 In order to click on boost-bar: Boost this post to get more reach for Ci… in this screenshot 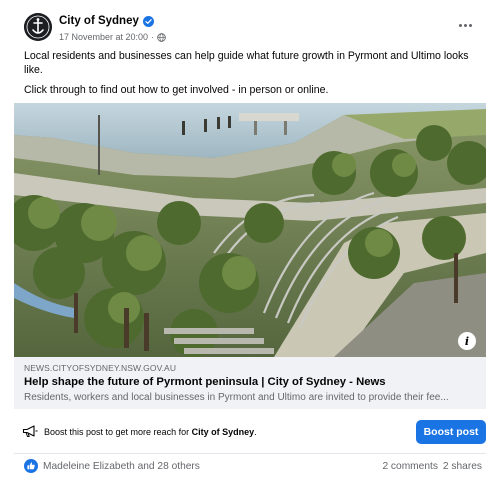, I will do `click(250, 432)`.